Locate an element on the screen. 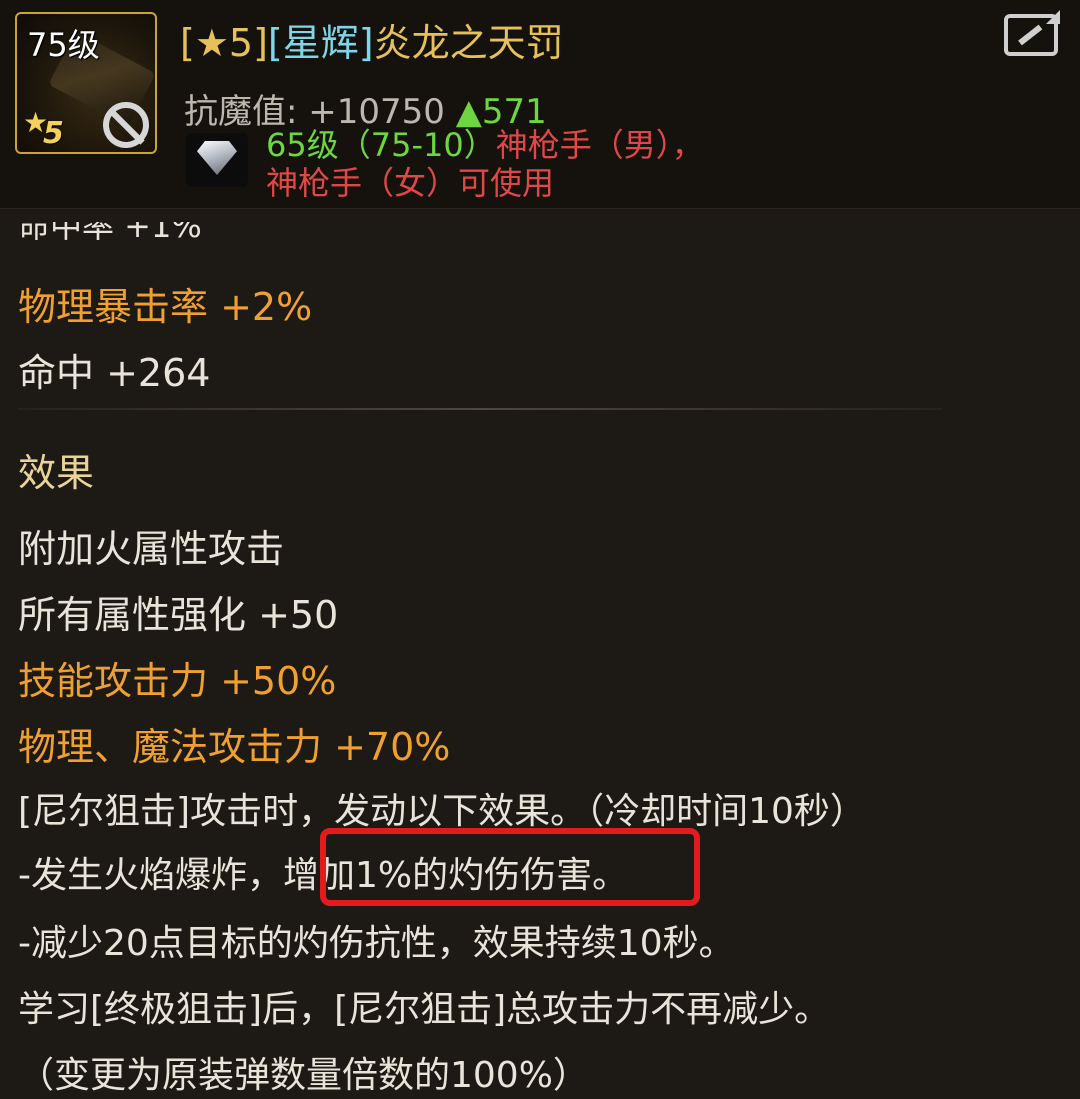 This screenshot has height=1099, width=1080. effect-line: 附加火属性攻击 is located at coordinates (151, 549).